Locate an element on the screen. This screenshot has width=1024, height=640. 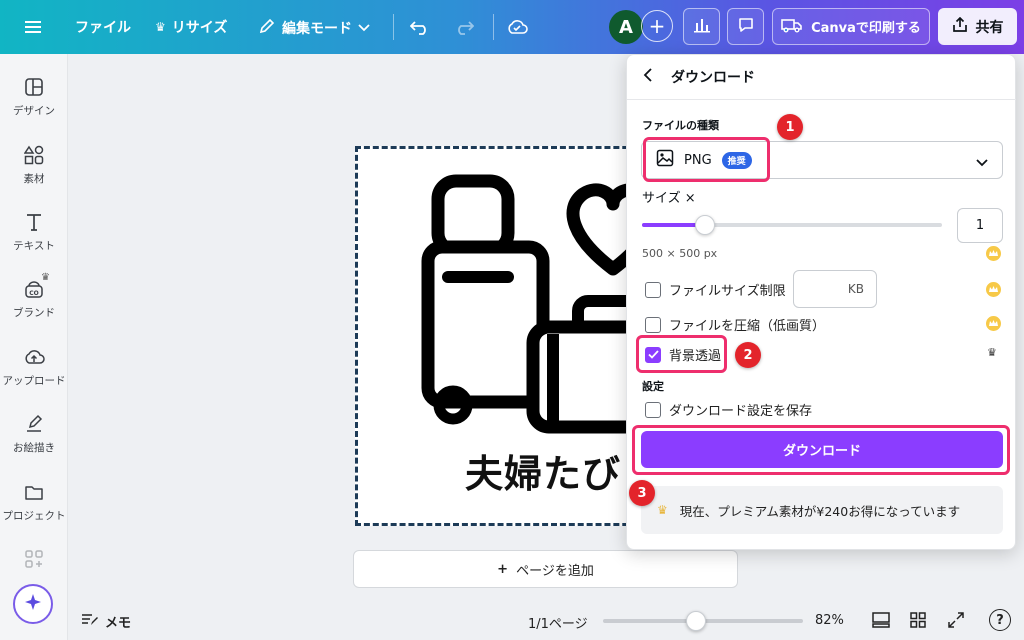
share-label: 共有 is located at coordinates (989, 27).